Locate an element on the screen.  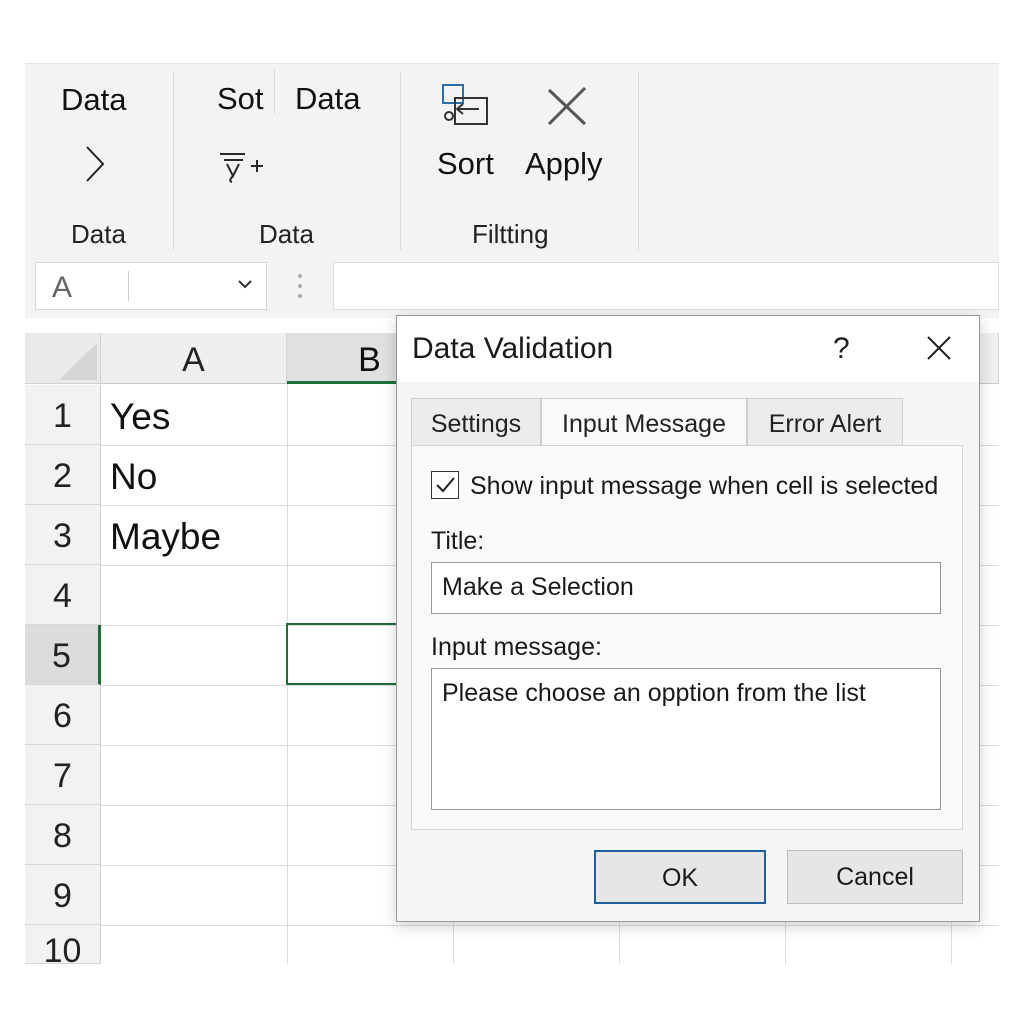
dialog-title: Data Validation is located at coordinates (513, 348).